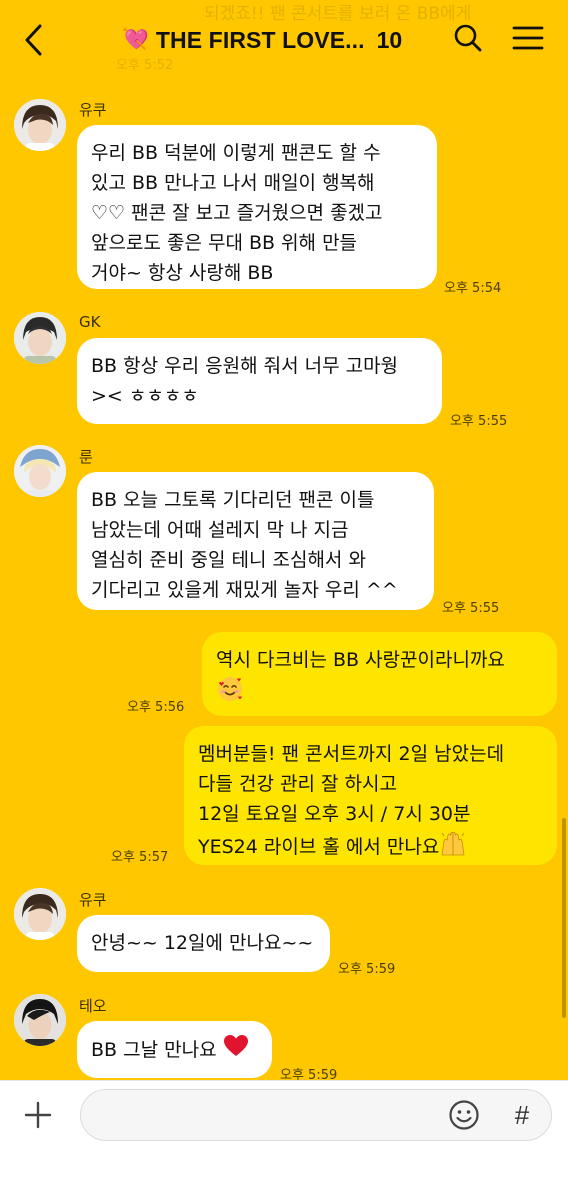 The image size is (568, 1201). What do you see at coordinates (245, 366) in the screenshot?
I see `message-line: BB 항상 우리 응원해 줘서 너무 고마웡` at bounding box center [245, 366].